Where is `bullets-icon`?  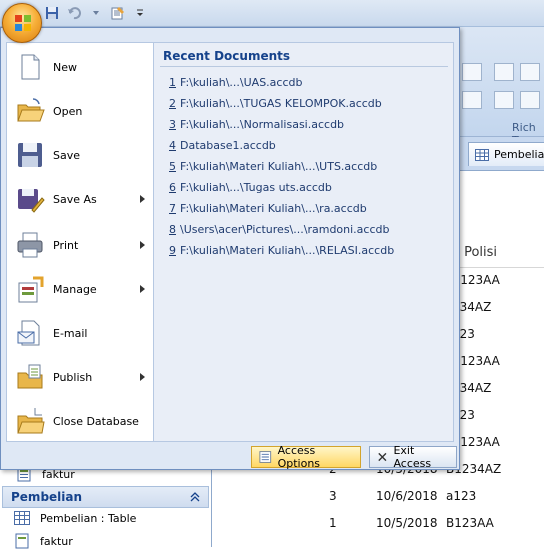
bullets-icon is located at coordinates (504, 72).